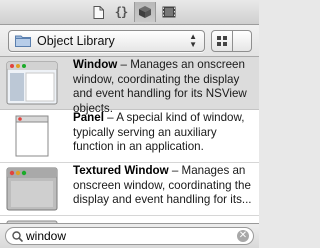 The height and width of the screenshot is (248, 320). I want to click on list-item-title: Textured Window, so click(121, 170).